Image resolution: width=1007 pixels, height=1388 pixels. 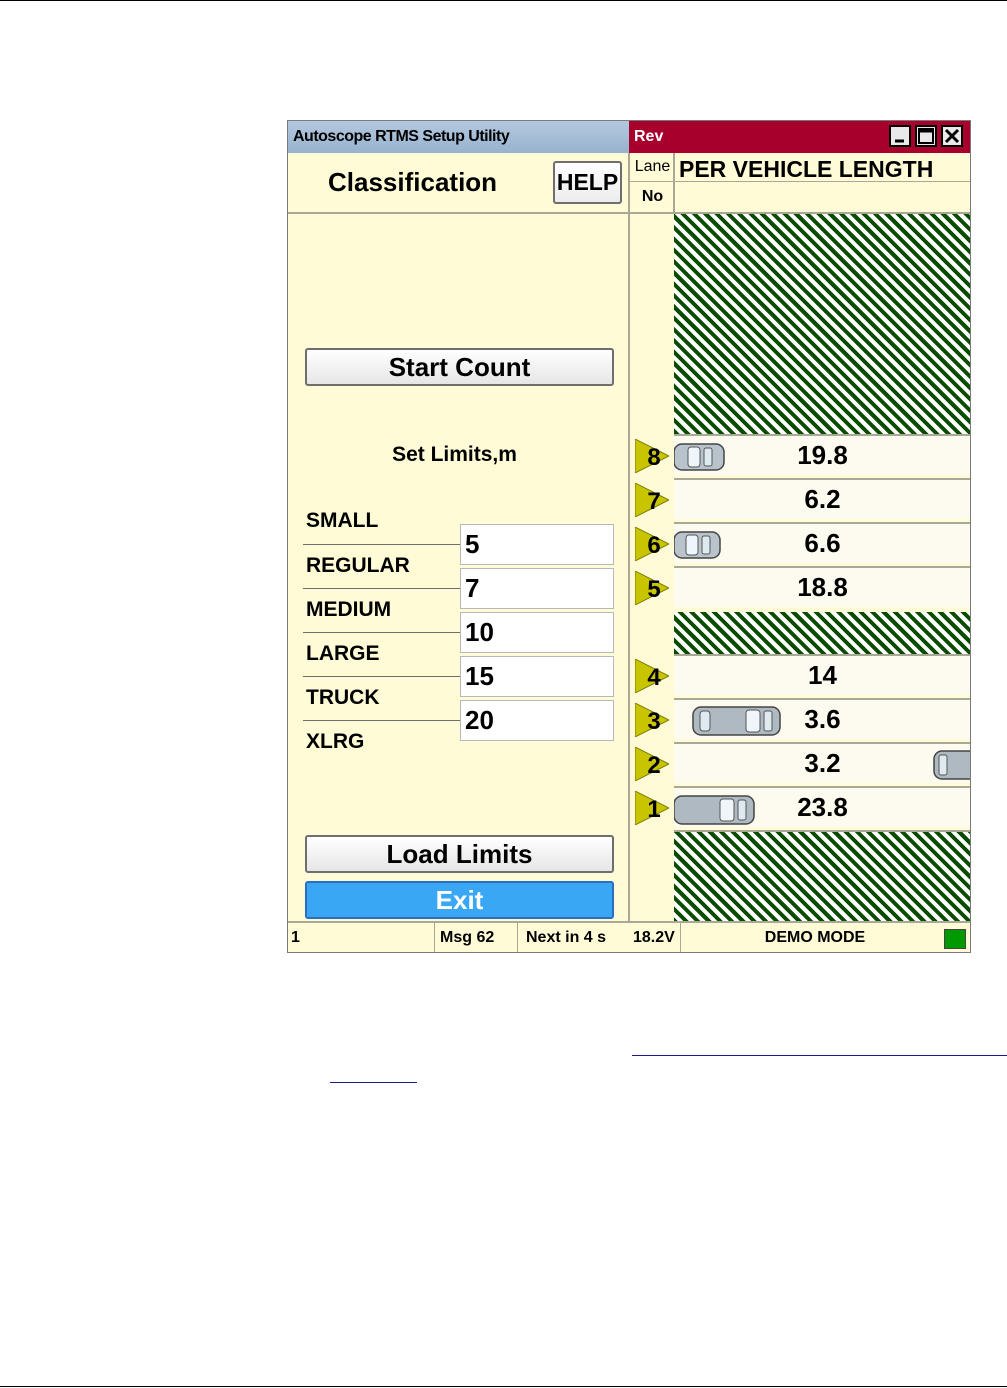 I want to click on class-label-xlrg: XLRG, so click(x=335, y=741).